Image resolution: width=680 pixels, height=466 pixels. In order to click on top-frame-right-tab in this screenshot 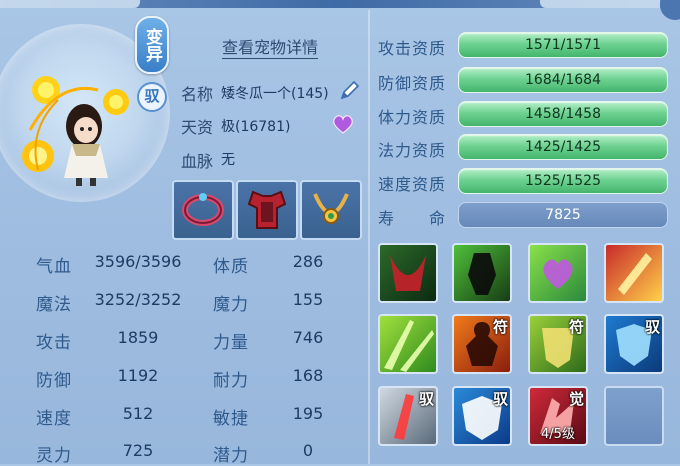, I will do `click(600, 4)`.